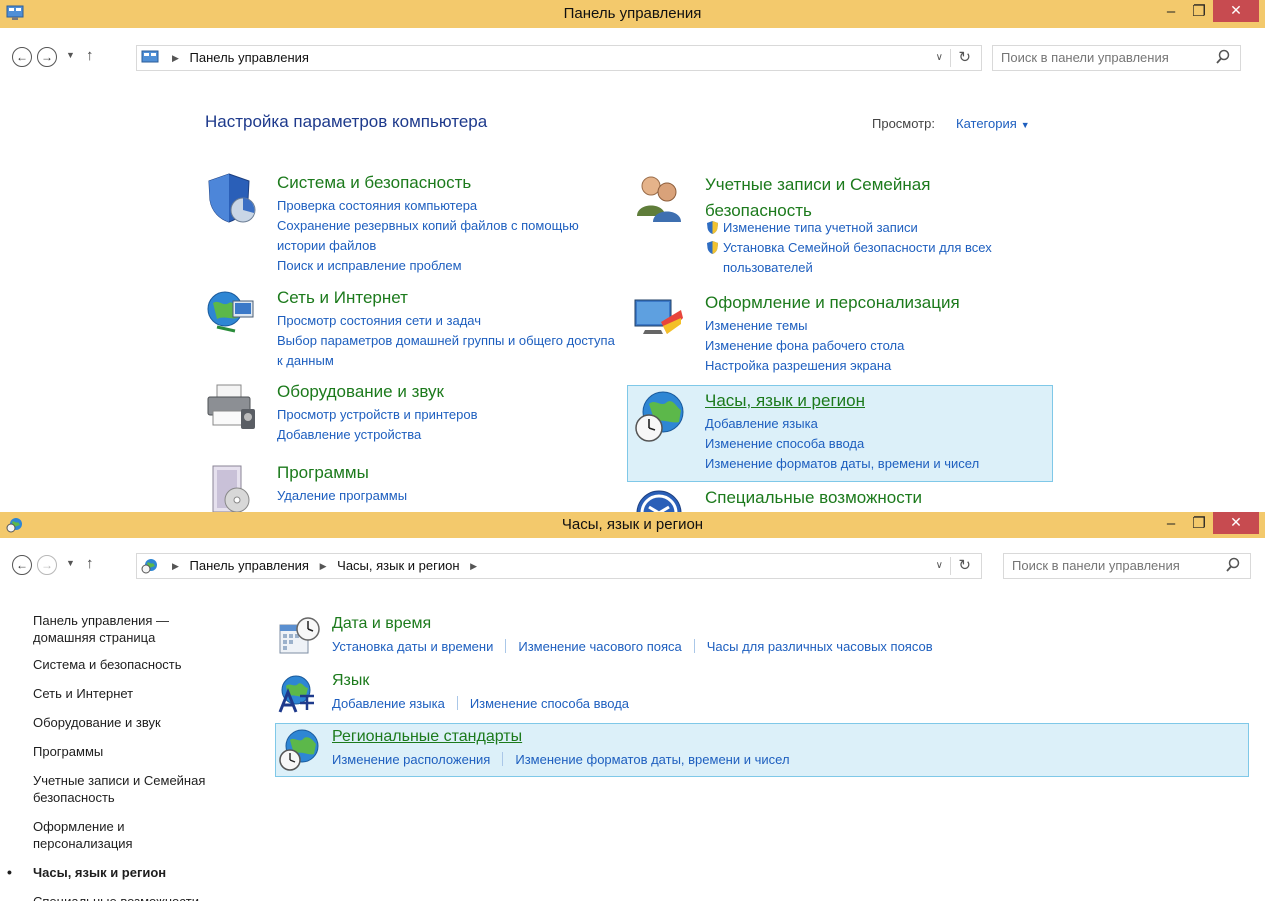 The image size is (1265, 901). Describe the element at coordinates (125, 872) in the screenshot. I see `sidebar-item-clock-region: • Часы, язык и регион` at that location.